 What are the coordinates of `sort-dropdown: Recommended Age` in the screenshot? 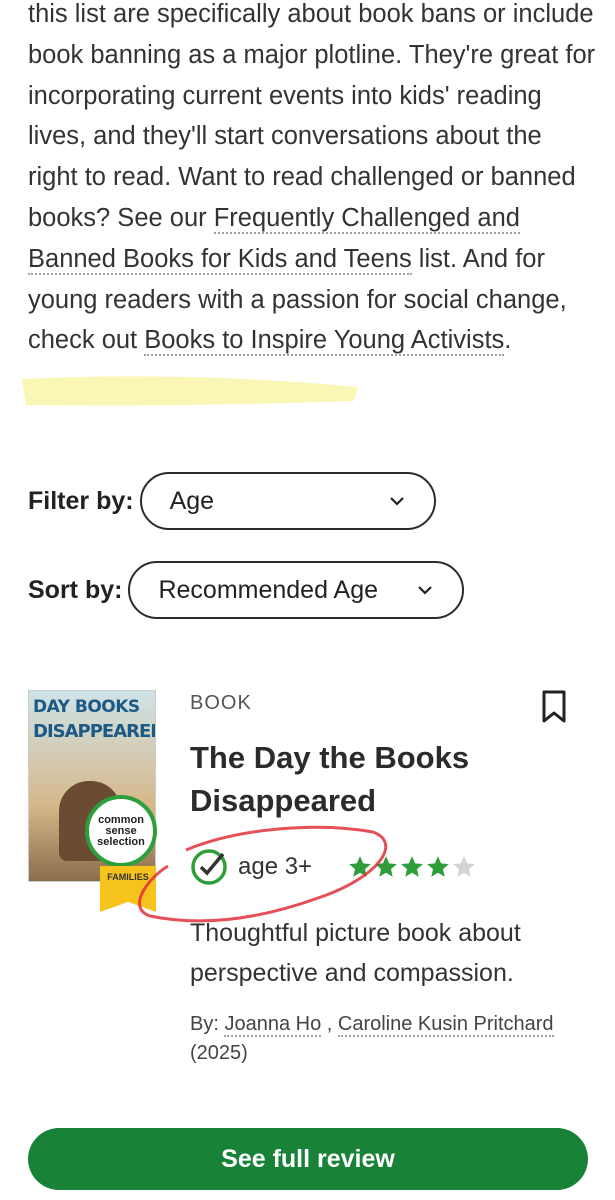 It's located at (296, 590).